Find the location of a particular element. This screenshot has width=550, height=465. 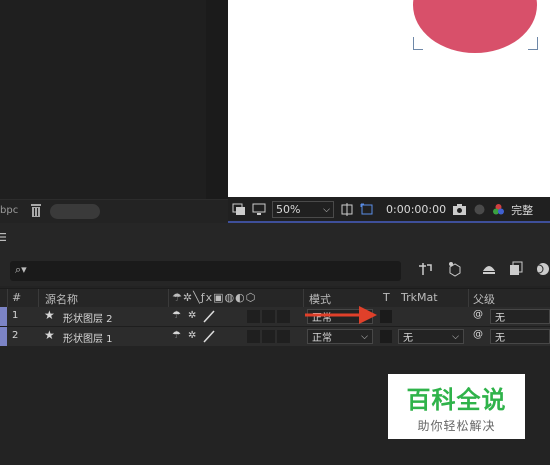

bit-depth-label: bpc is located at coordinates (9, 210).